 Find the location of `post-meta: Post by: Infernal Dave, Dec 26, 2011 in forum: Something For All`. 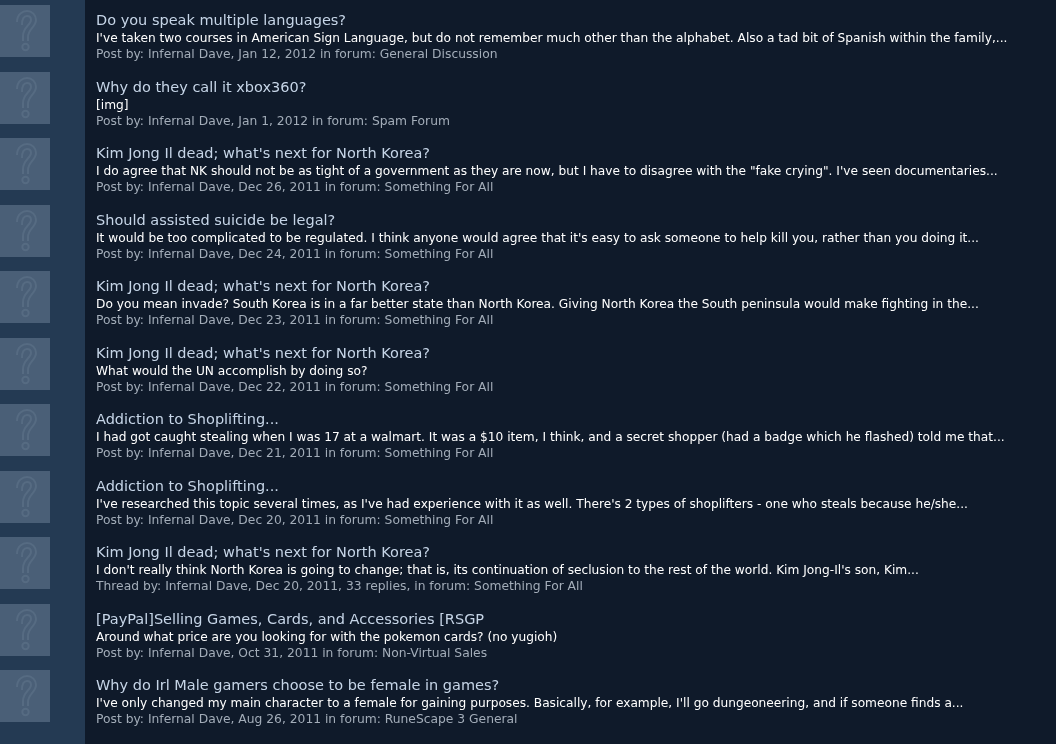

post-meta: Post by: Infernal Dave, Dec 26, 2011 in forum: Something For All is located at coordinates (295, 187).